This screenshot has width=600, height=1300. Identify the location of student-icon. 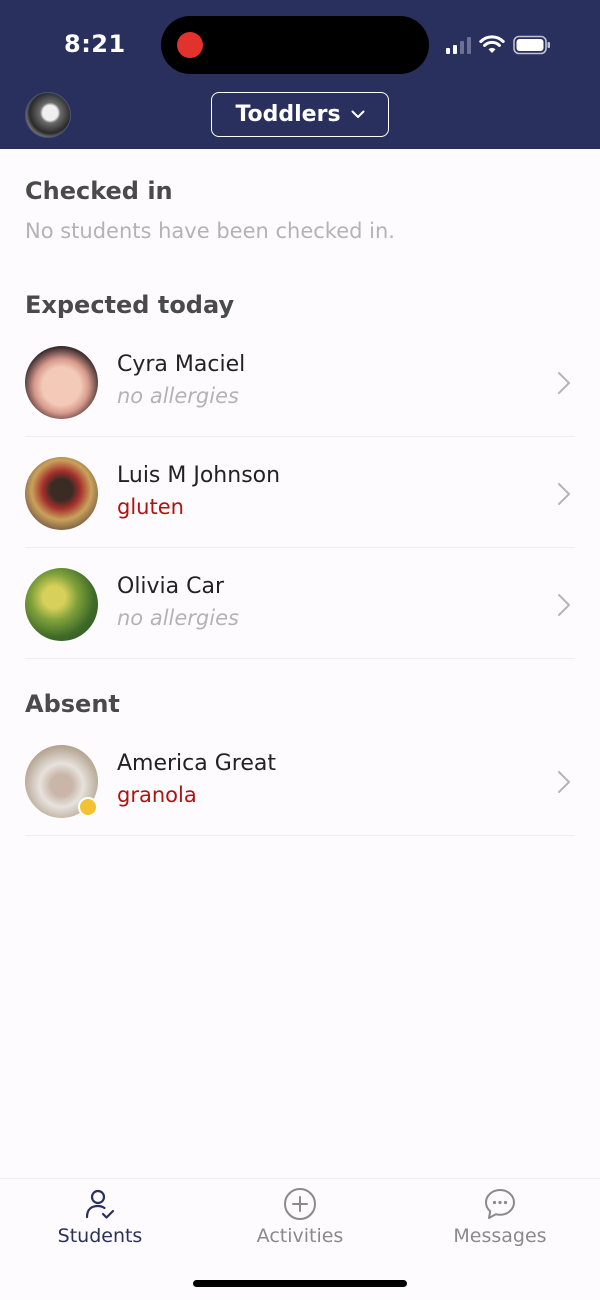
(100, 1204).